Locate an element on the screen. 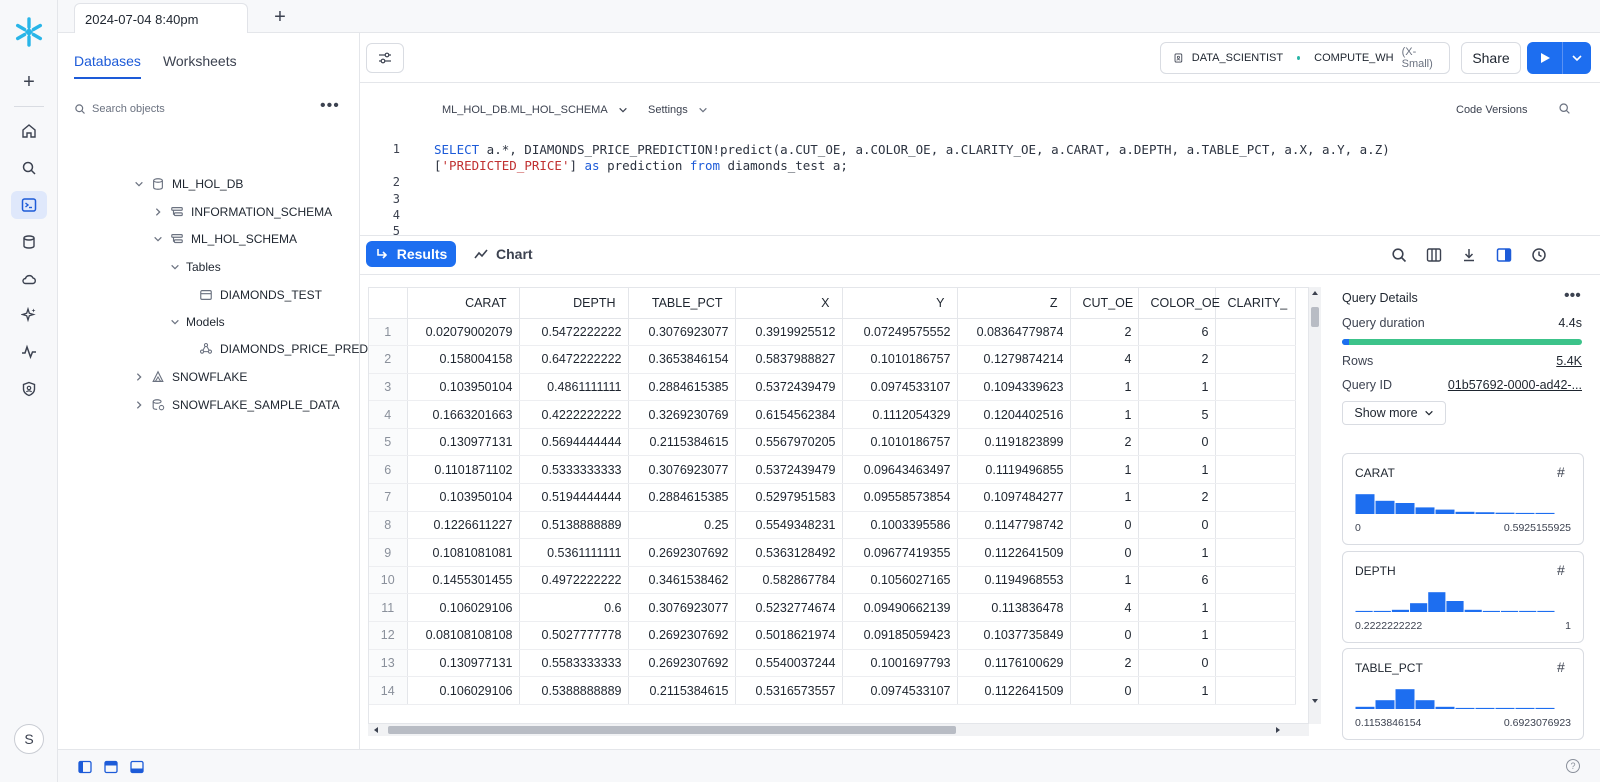 This screenshot has height=782, width=1600. horizontal-scrollbar is located at coordinates (838, 730).